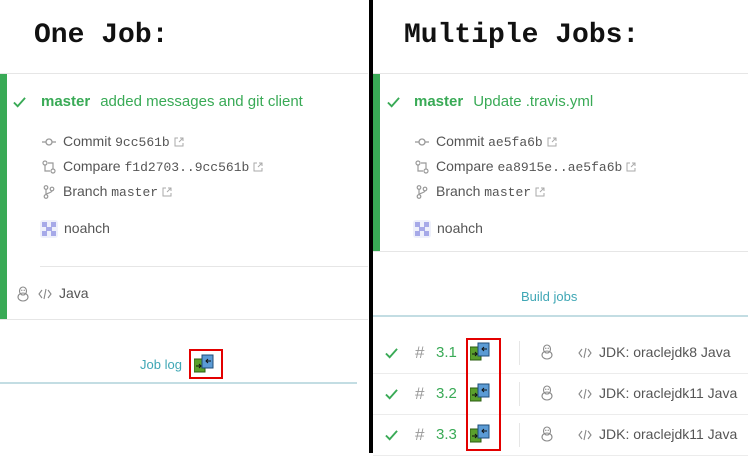 The image size is (748, 456). Describe the element at coordinates (533, 101) in the screenshot. I see `commit-message: Update .travis.yml` at that location.